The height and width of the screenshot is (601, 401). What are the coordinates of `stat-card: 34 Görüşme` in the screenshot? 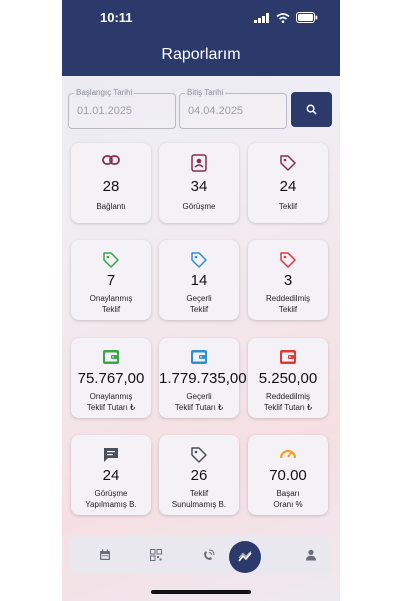 It's located at (199, 183).